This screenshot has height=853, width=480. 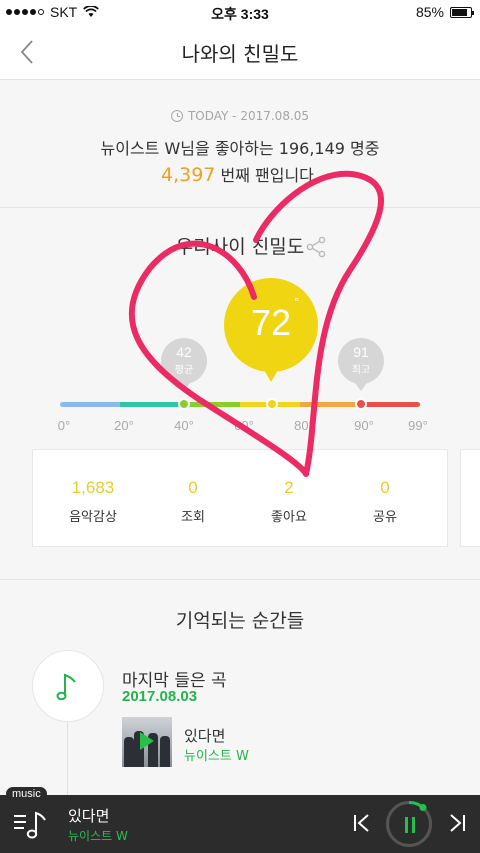 What do you see at coordinates (361, 364) in the screenshot?
I see `max-bubble: 91 최고` at bounding box center [361, 364].